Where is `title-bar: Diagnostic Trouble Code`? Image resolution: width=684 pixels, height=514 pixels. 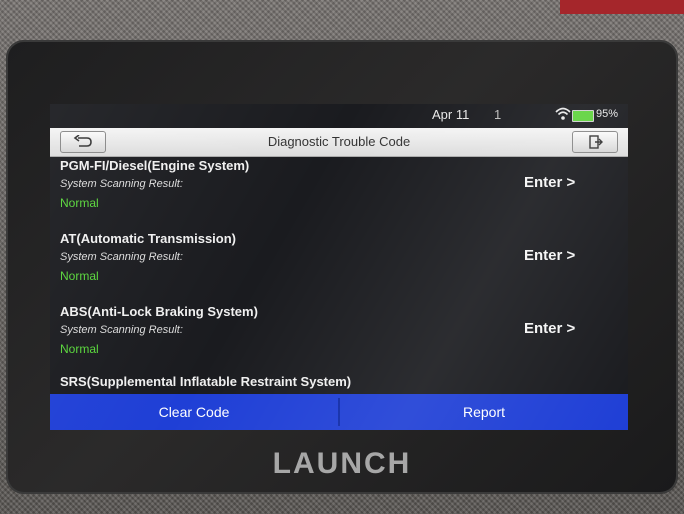
title-bar: Diagnostic Trouble Code is located at coordinates (339, 142).